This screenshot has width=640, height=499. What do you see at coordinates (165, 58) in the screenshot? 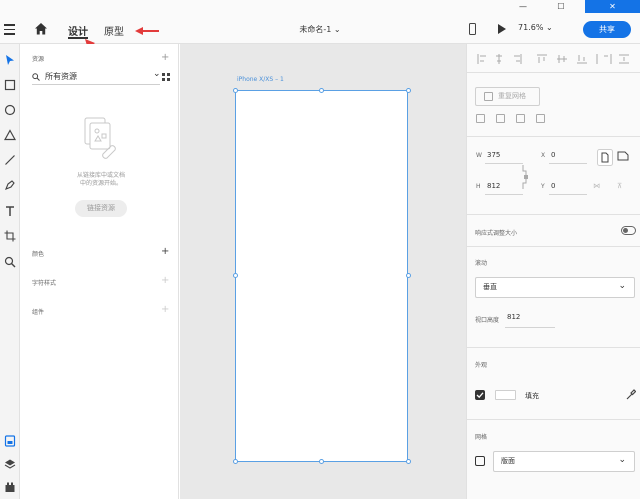
I see `add-asset-icon: +` at bounding box center [165, 58].